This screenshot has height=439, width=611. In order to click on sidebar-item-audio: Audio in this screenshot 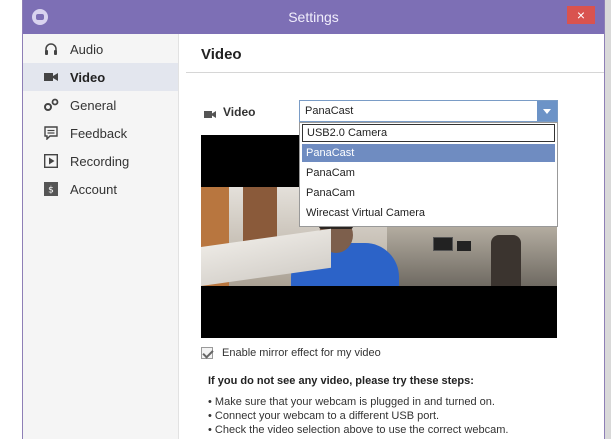, I will do `click(100, 49)`.